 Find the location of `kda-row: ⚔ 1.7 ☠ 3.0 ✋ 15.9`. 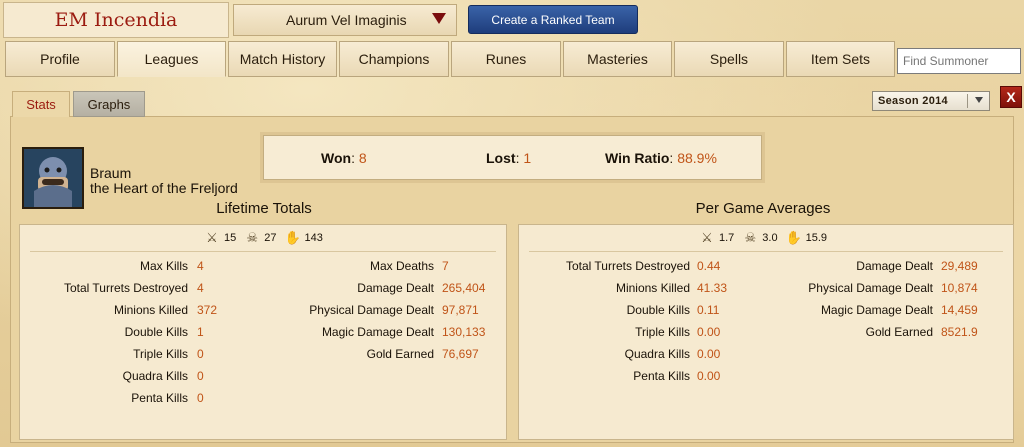

kda-row: ⚔ 1.7 ☠ 3.0 ✋ 15.9 is located at coordinates (763, 238).